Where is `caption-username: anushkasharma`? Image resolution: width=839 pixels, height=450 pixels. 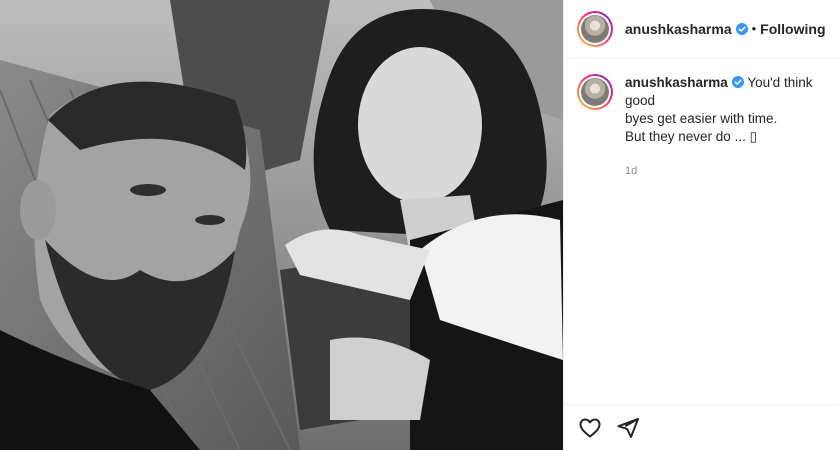 caption-username: anushkasharma is located at coordinates (676, 82).